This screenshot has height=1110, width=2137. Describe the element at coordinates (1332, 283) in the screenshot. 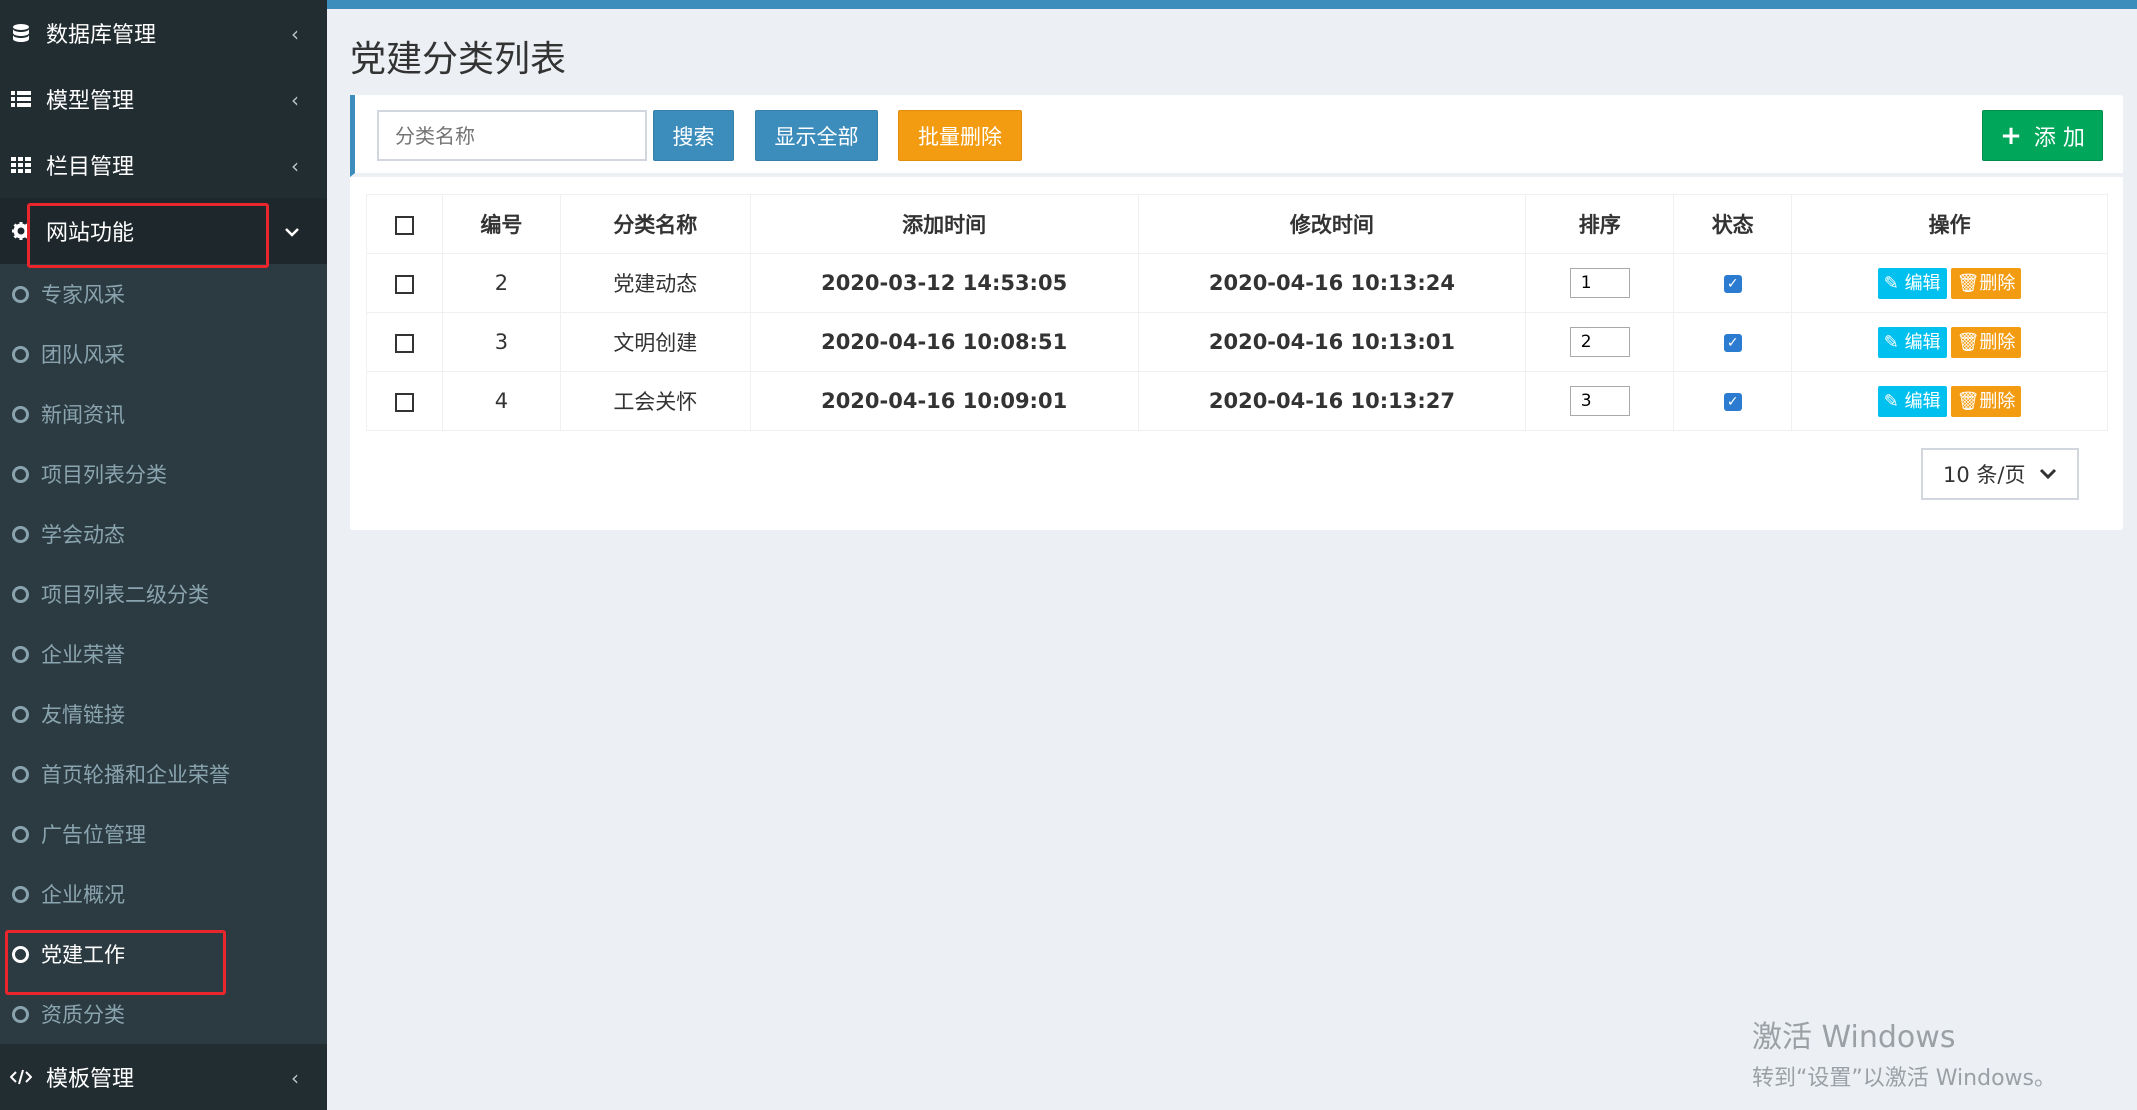

I see `cell-modified-time: 2020-04-16 10:13:24` at that location.